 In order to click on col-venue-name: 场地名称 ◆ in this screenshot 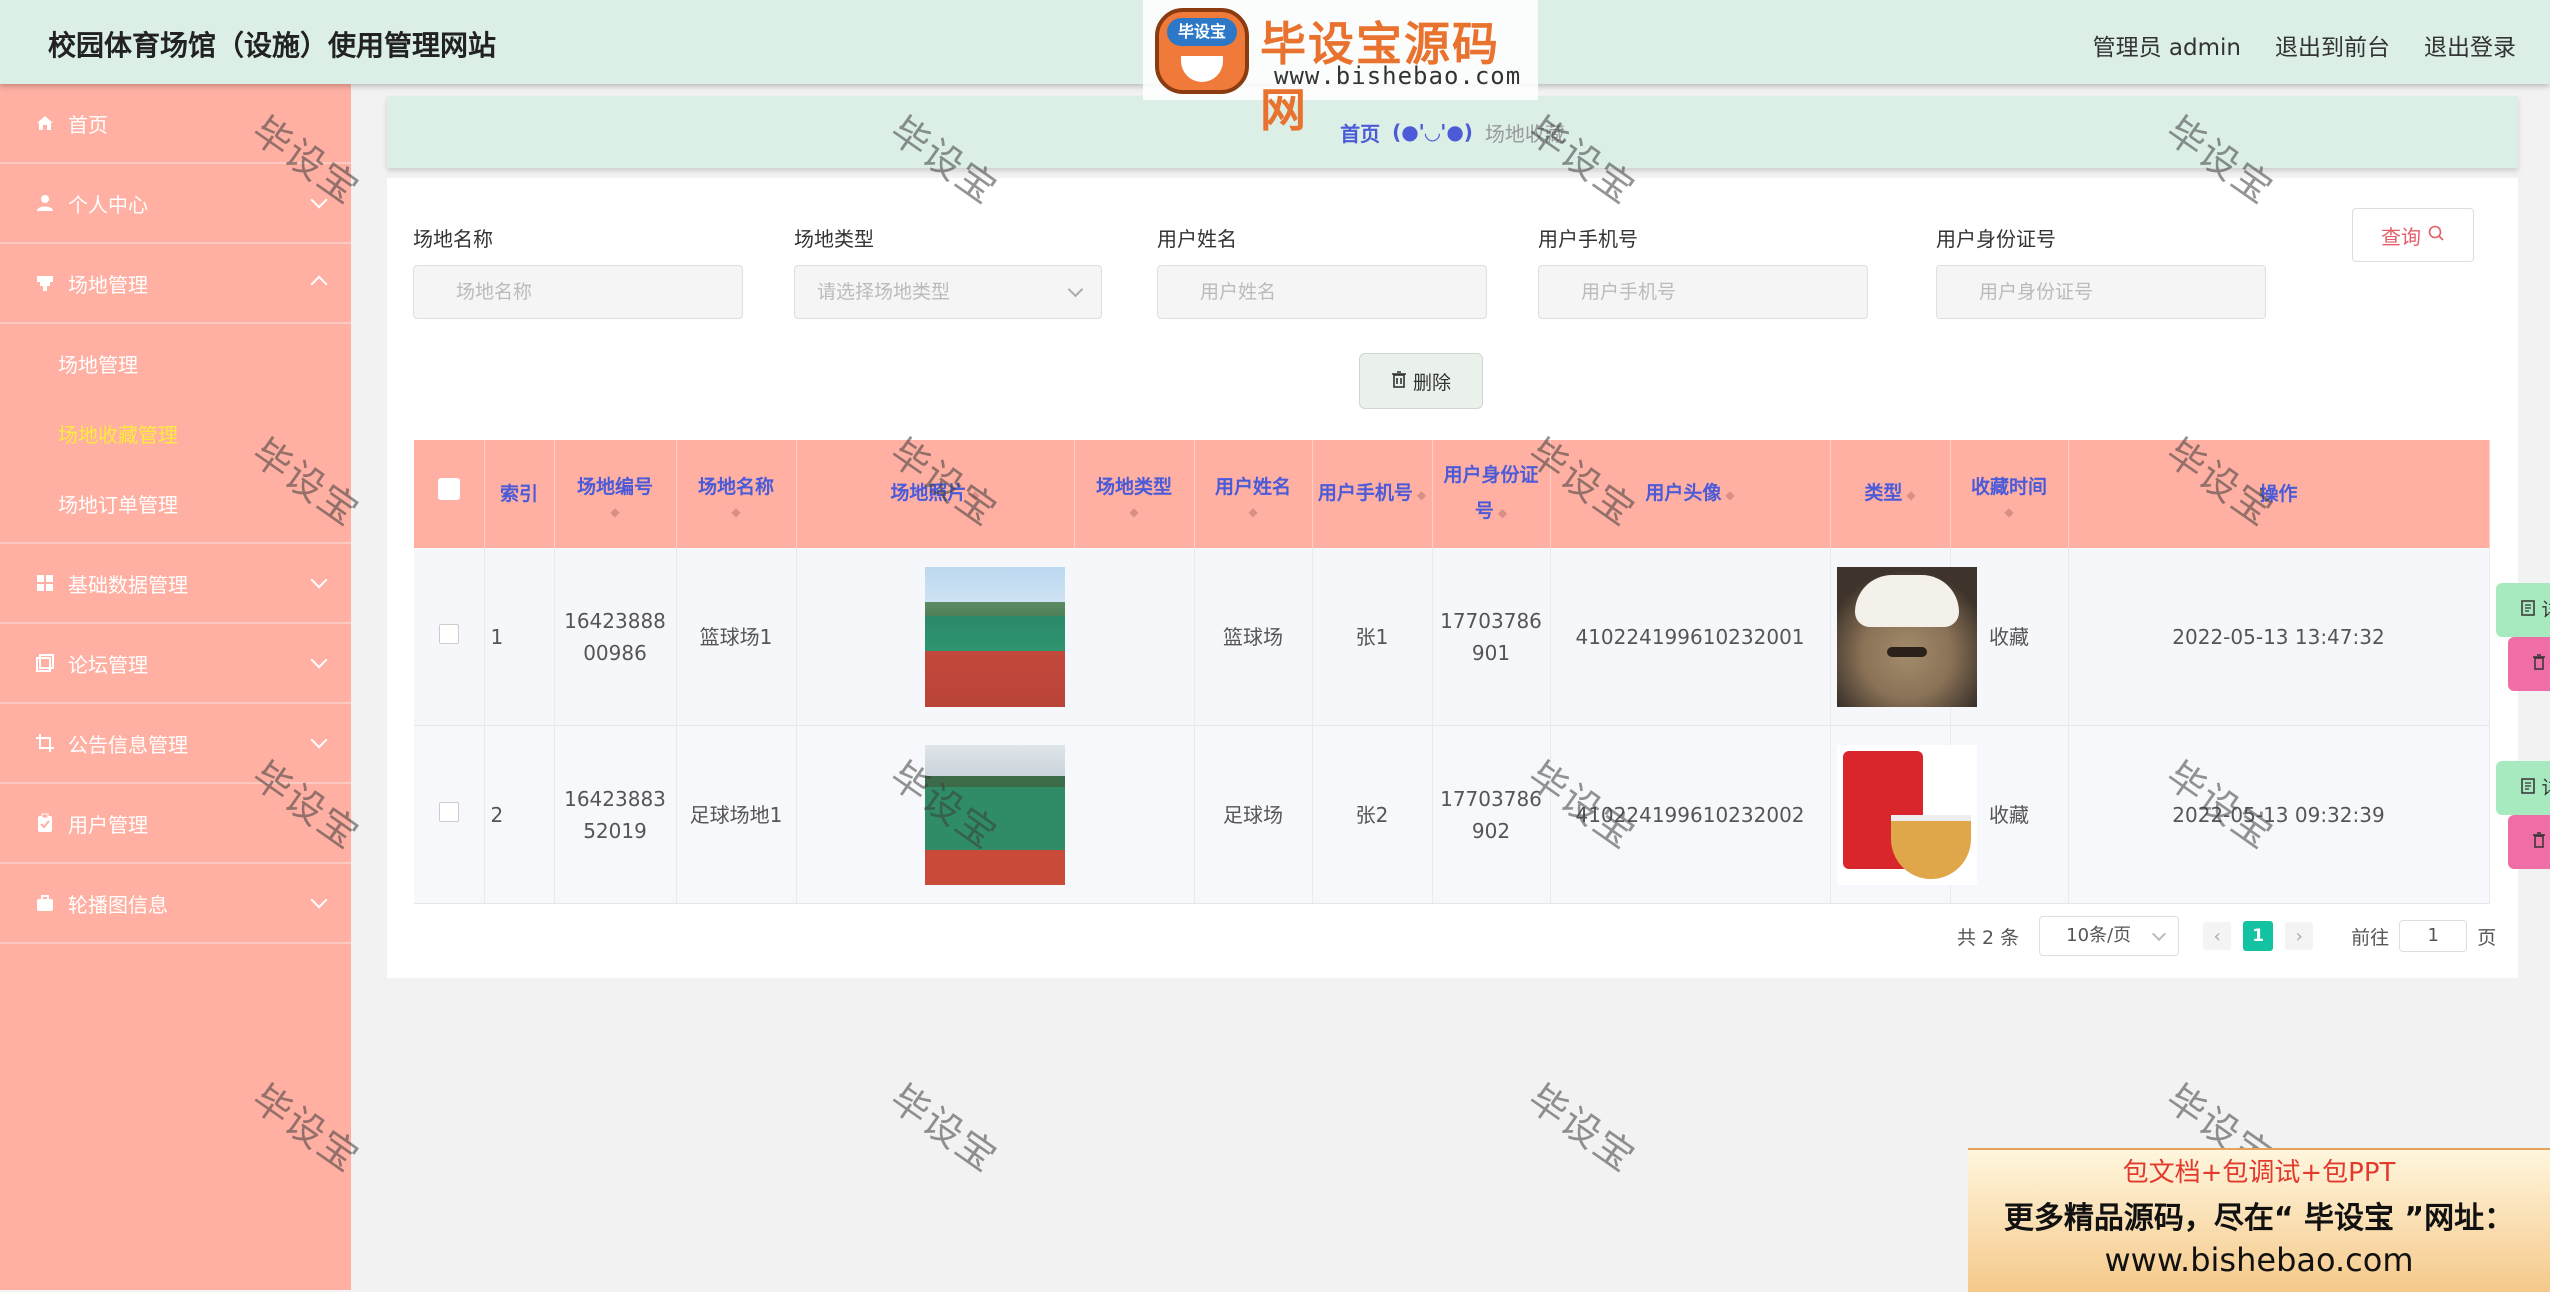, I will do `click(736, 494)`.